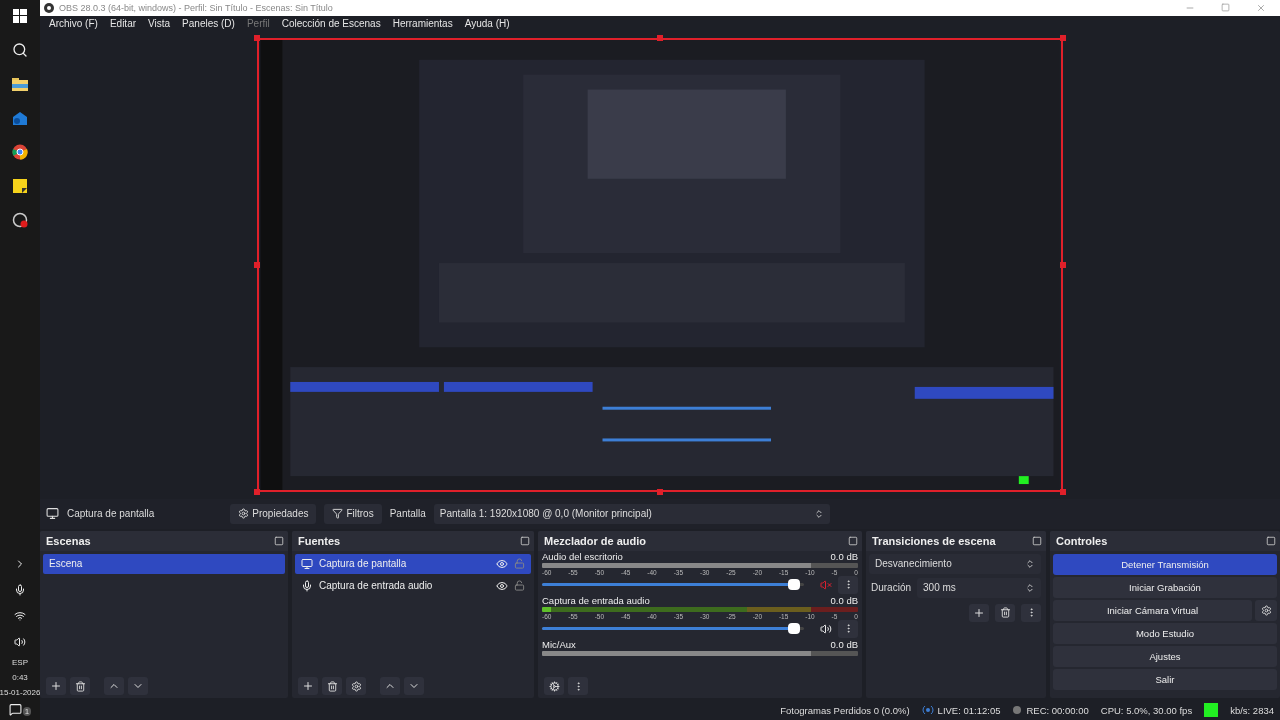  What do you see at coordinates (1165, 679) in the screenshot?
I see `control-button: Salir` at bounding box center [1165, 679].